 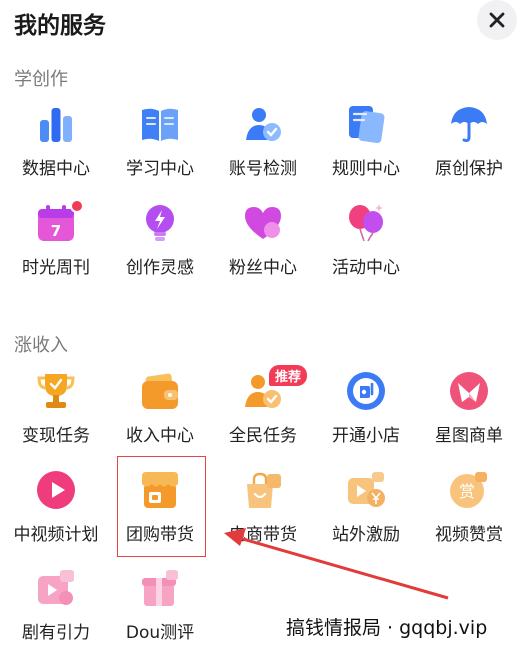 I want to click on coin-text: 赏, so click(x=467, y=491).